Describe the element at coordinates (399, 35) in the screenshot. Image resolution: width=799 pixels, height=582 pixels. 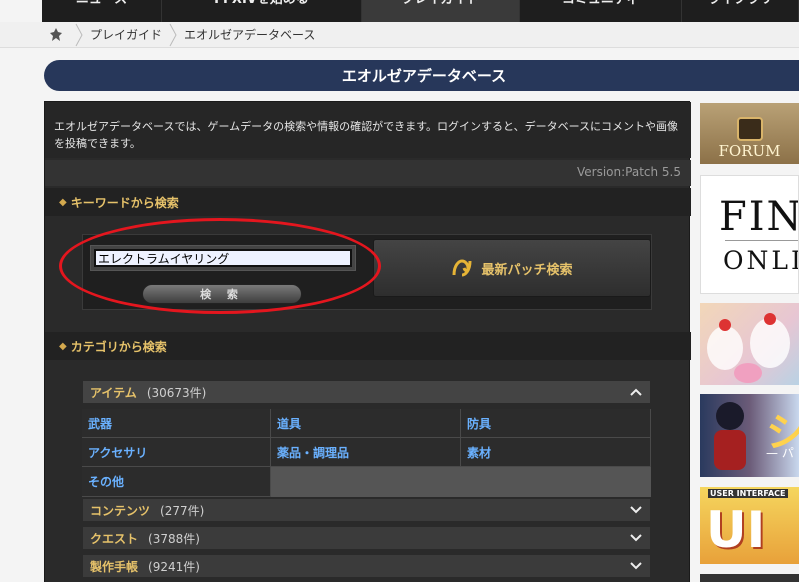
I see `breadcrumb: プレイガイド エオルゼアデータベース` at that location.